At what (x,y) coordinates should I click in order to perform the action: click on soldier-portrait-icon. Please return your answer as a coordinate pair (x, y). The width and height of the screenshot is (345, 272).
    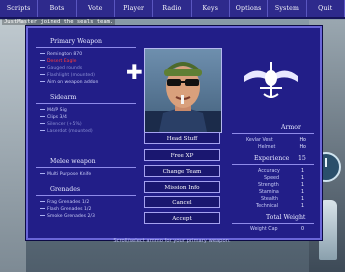
    Looking at the image, I should click on (183, 97).